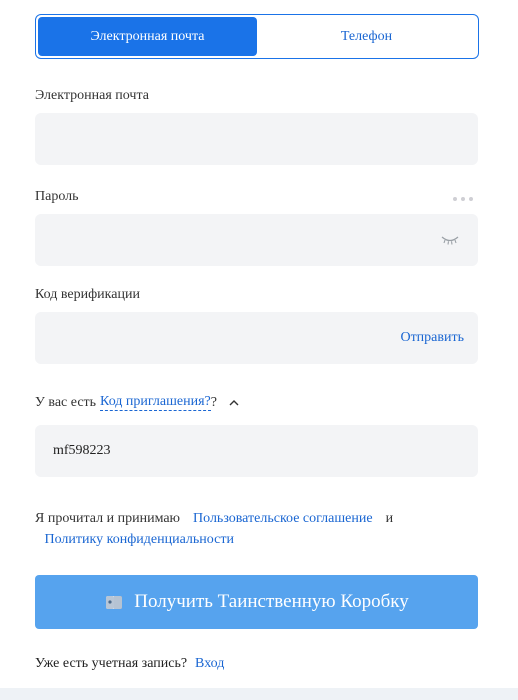 The width and height of the screenshot is (518, 700). I want to click on login-prompt-text: Уже есть учетная запись?, so click(111, 663).